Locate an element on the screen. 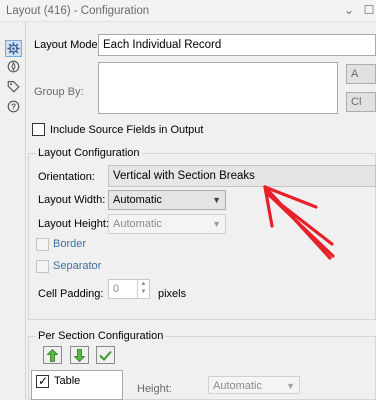 The image size is (376, 400). border-checkbox is located at coordinates (42, 244).